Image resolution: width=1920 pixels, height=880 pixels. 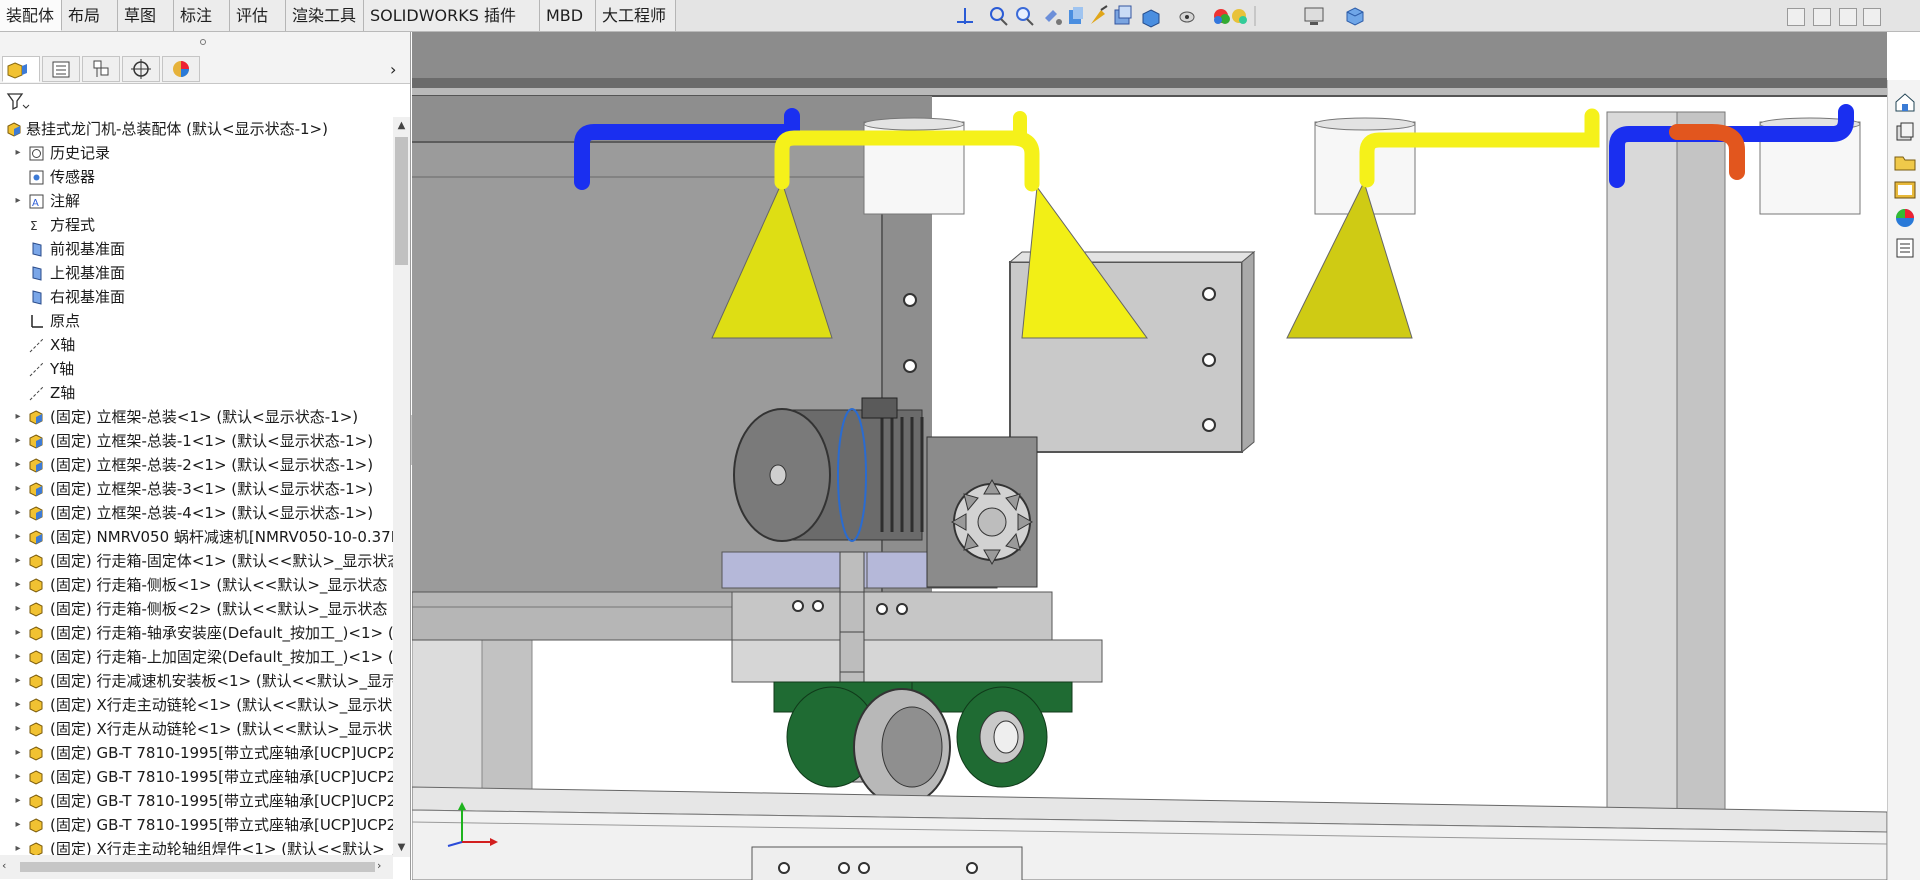 I want to click on view-orientation-icon, so click(x=1123, y=15).